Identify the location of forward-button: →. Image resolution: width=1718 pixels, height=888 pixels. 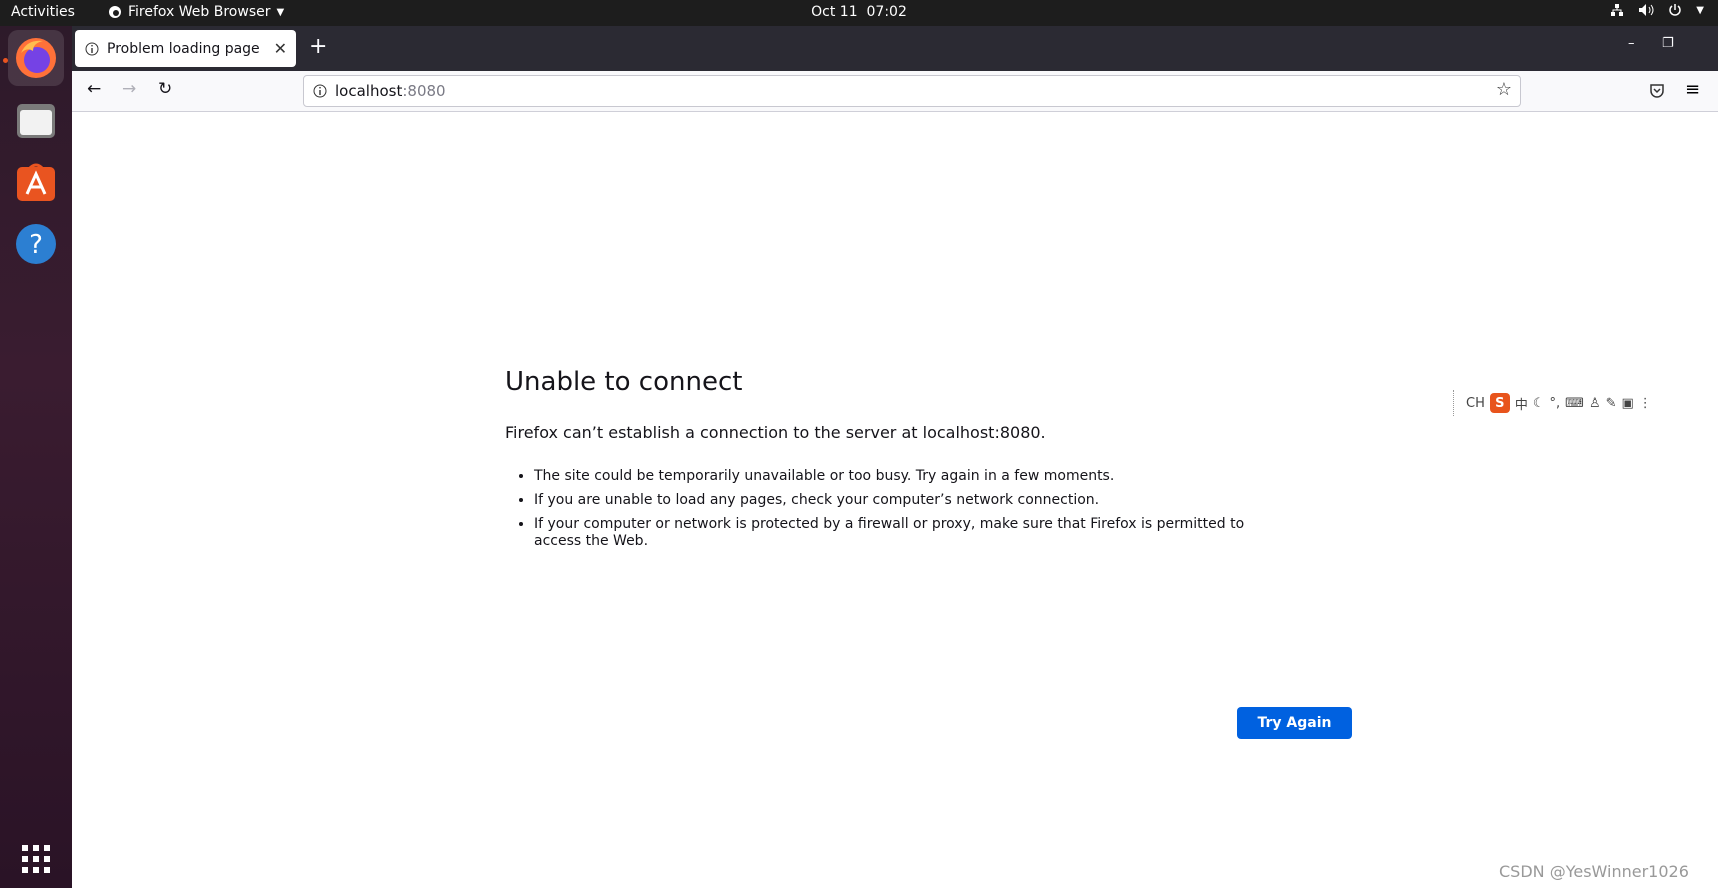
(129, 89).